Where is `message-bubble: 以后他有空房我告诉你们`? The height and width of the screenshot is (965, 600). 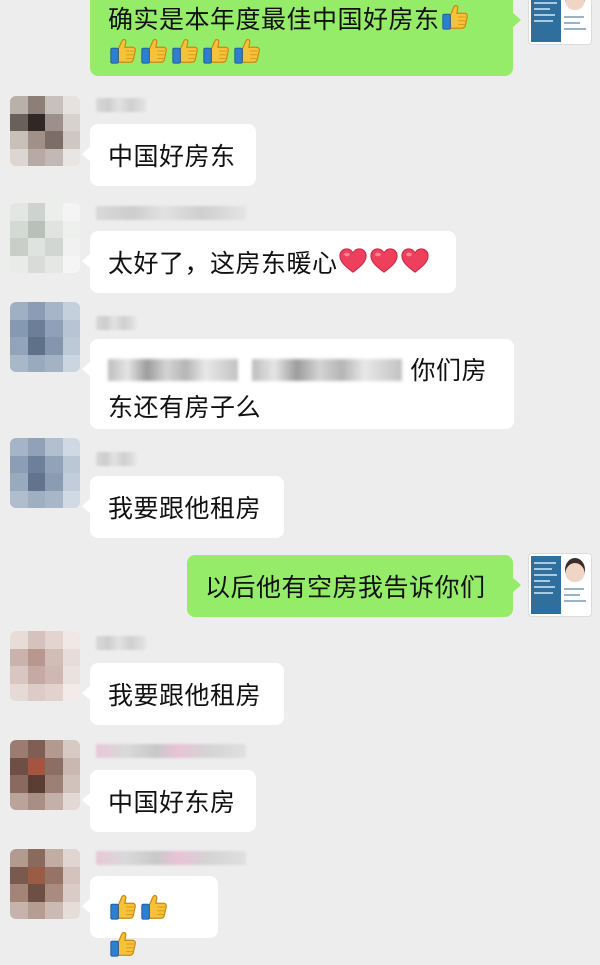 message-bubble: 以后他有空房我告诉你们 is located at coordinates (354, 586).